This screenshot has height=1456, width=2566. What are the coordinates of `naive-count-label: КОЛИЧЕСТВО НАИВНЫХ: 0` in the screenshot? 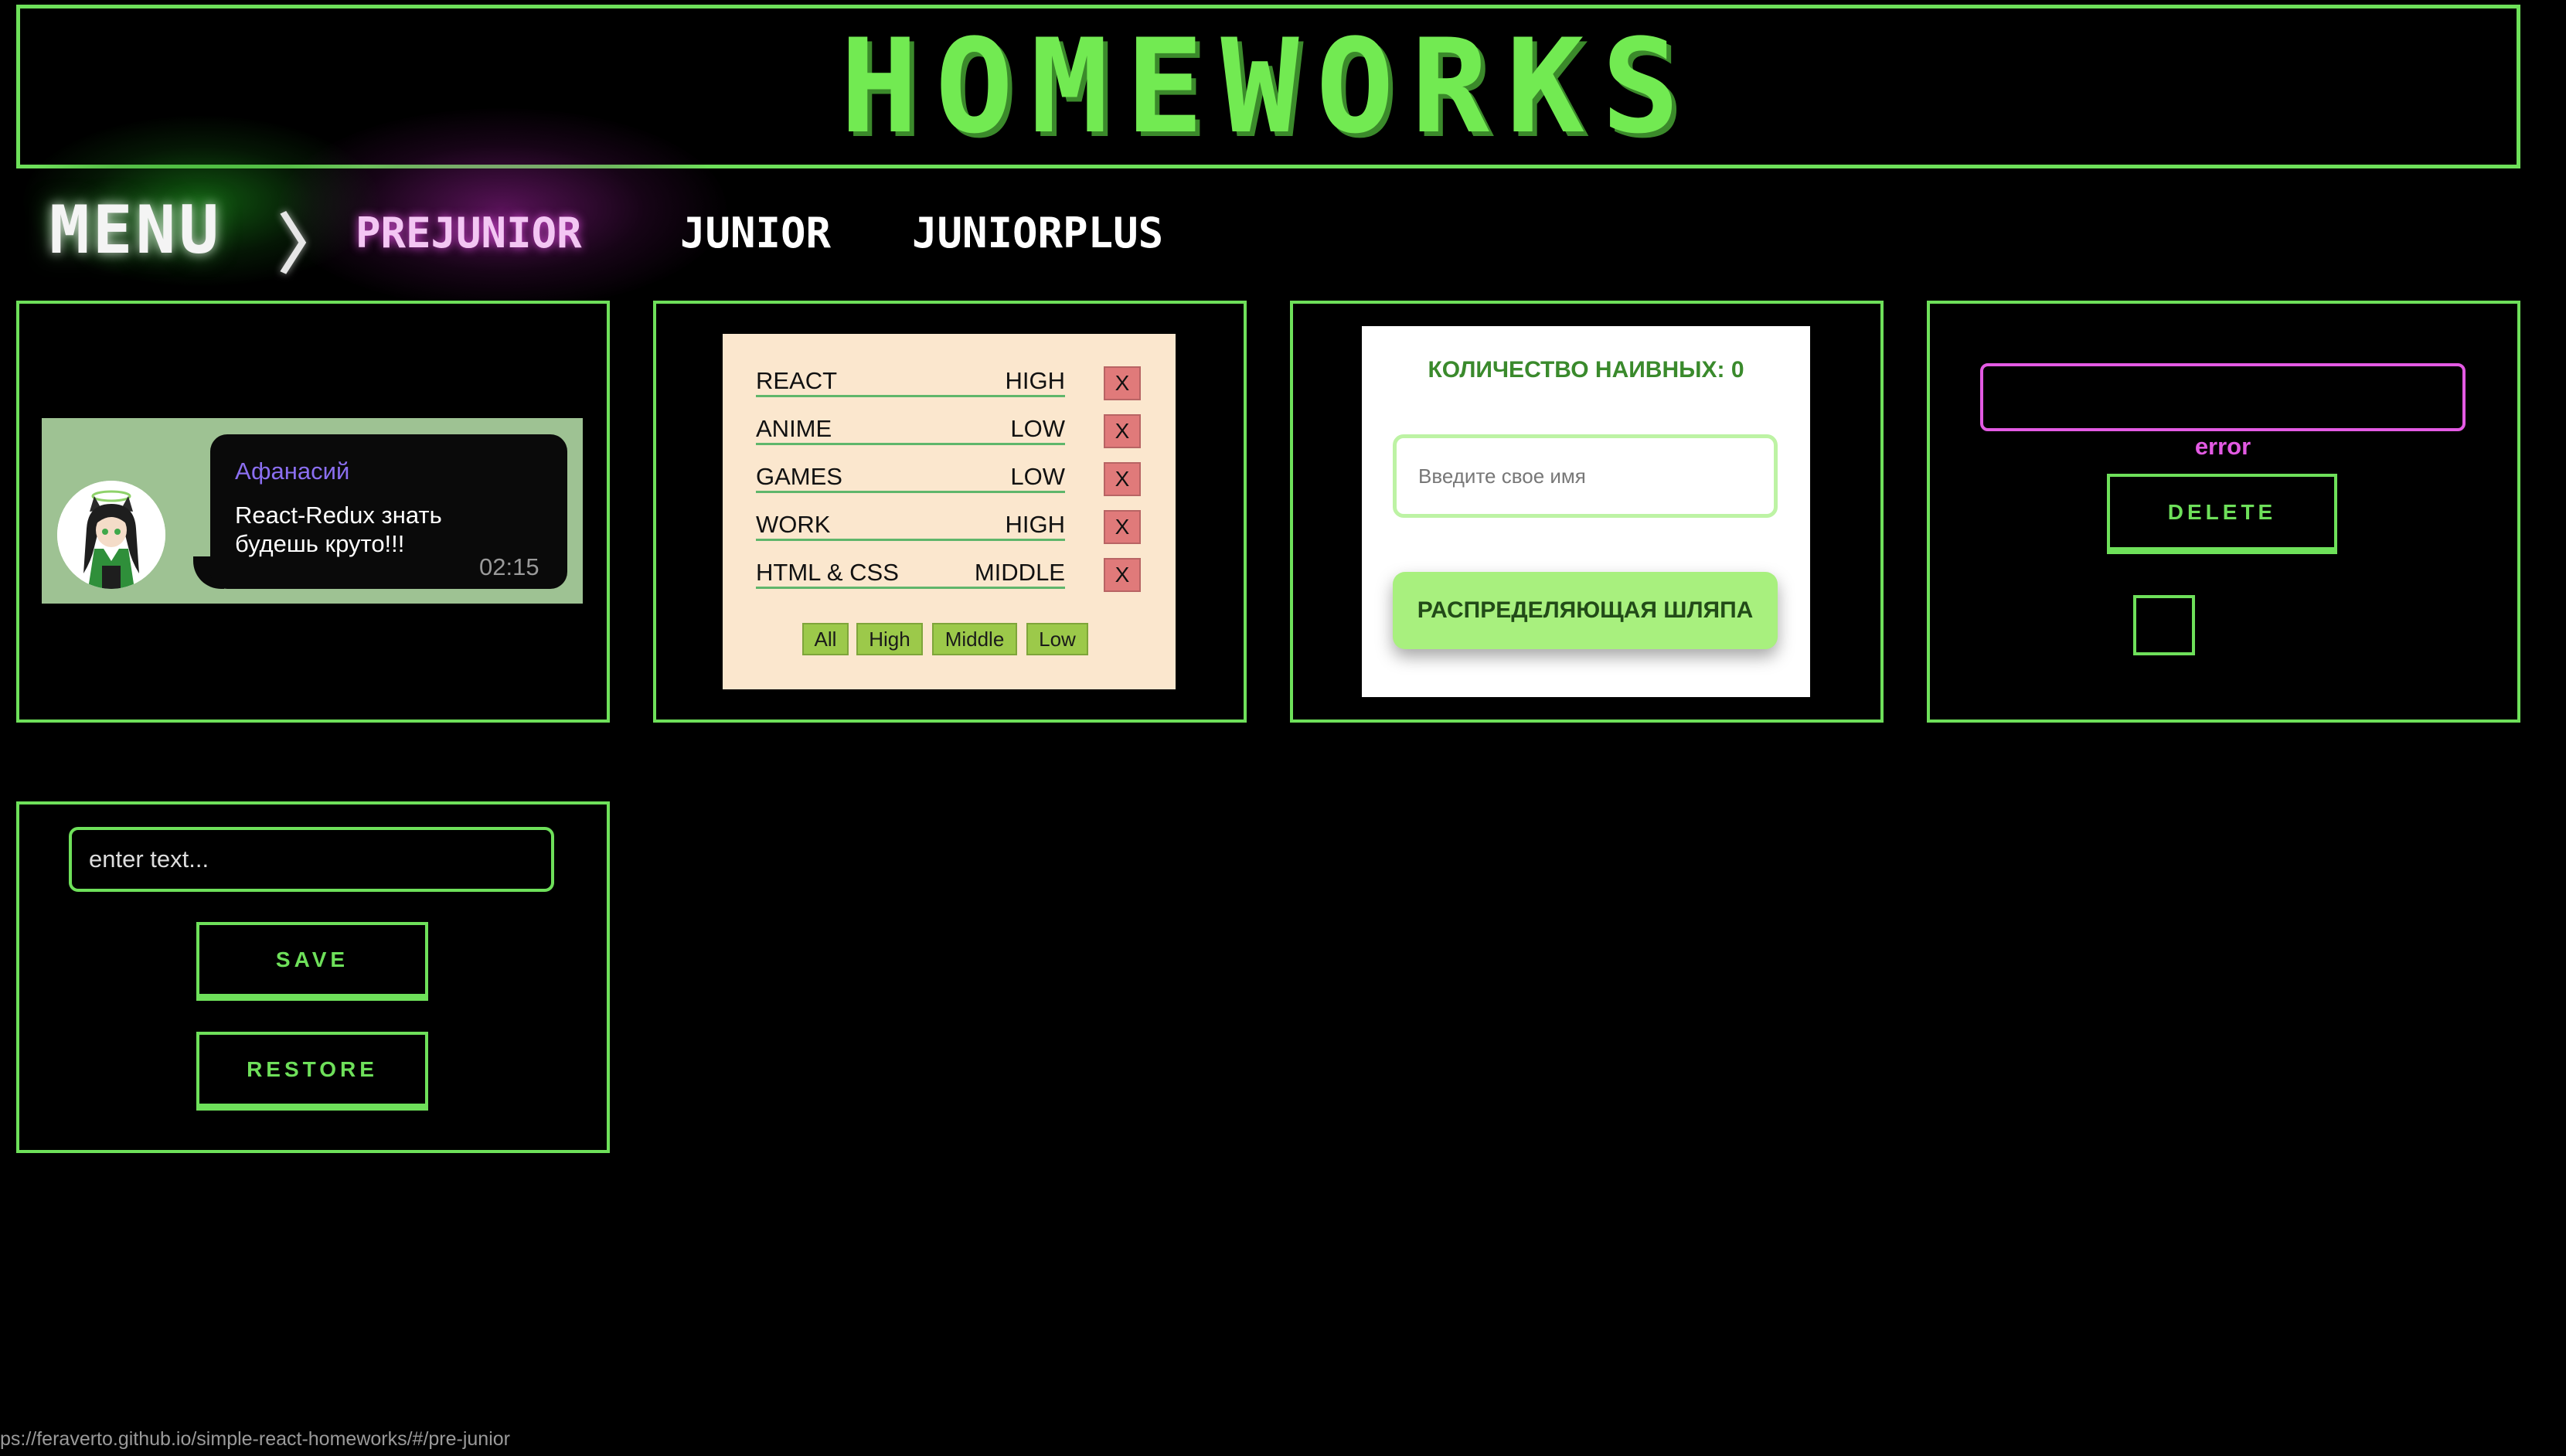 It's located at (1586, 370).